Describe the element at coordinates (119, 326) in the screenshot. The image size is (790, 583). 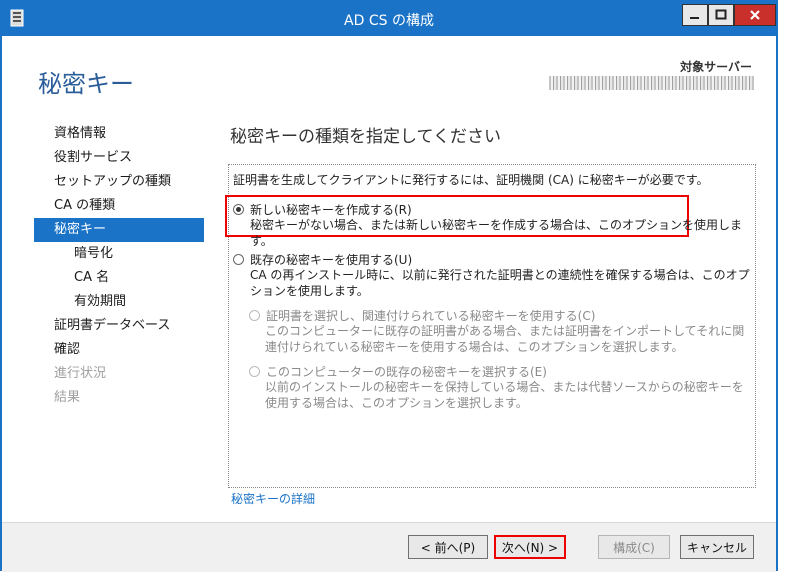
I see `nav-item-certificate-database: 証明書データベース` at that location.